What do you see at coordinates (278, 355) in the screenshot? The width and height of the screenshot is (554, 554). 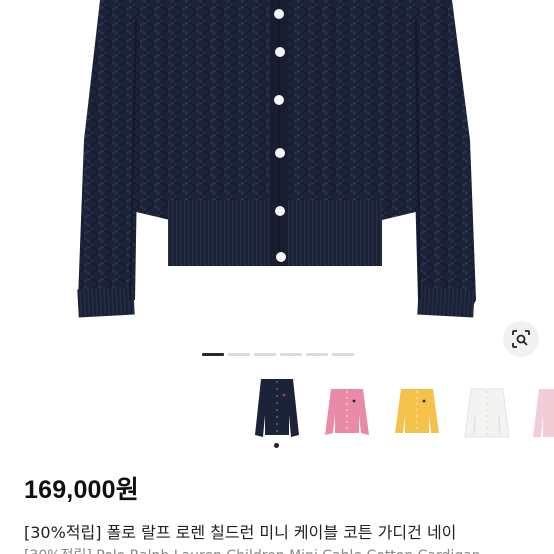 I see `image-carousel-indicator` at bounding box center [278, 355].